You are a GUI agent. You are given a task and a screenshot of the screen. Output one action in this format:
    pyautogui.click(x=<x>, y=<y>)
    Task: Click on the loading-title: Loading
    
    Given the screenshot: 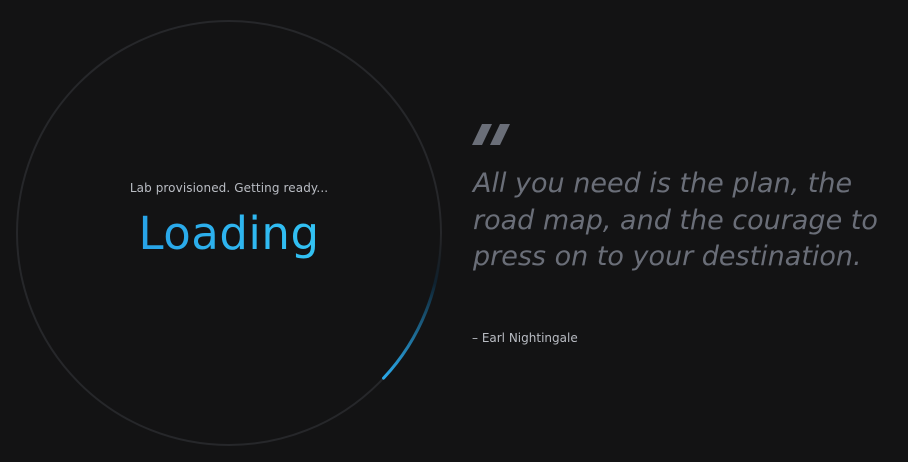 What is the action you would take?
    pyautogui.click(x=229, y=234)
    